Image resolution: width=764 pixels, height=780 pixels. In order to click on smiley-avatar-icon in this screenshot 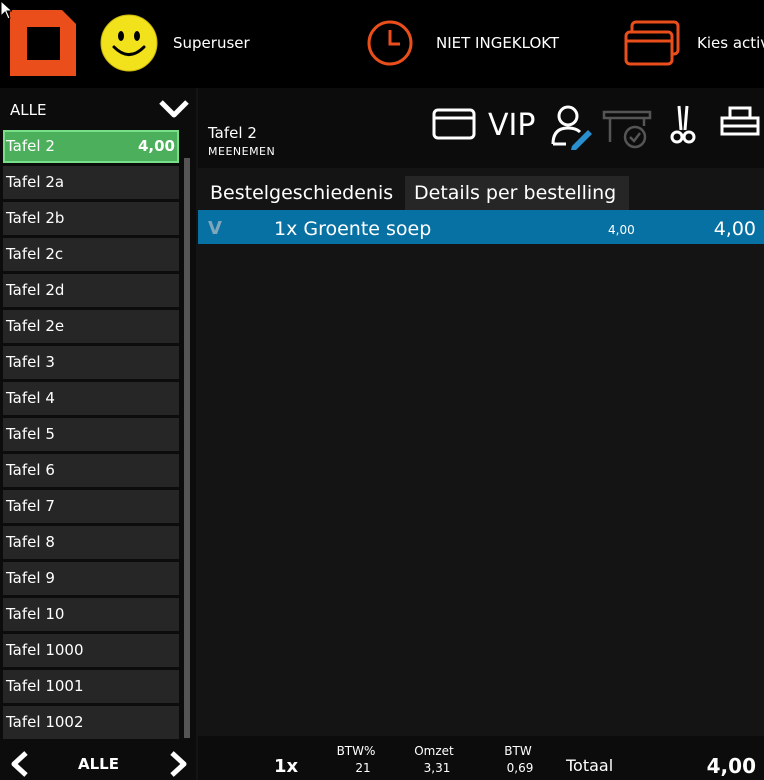, I will do `click(129, 43)`.